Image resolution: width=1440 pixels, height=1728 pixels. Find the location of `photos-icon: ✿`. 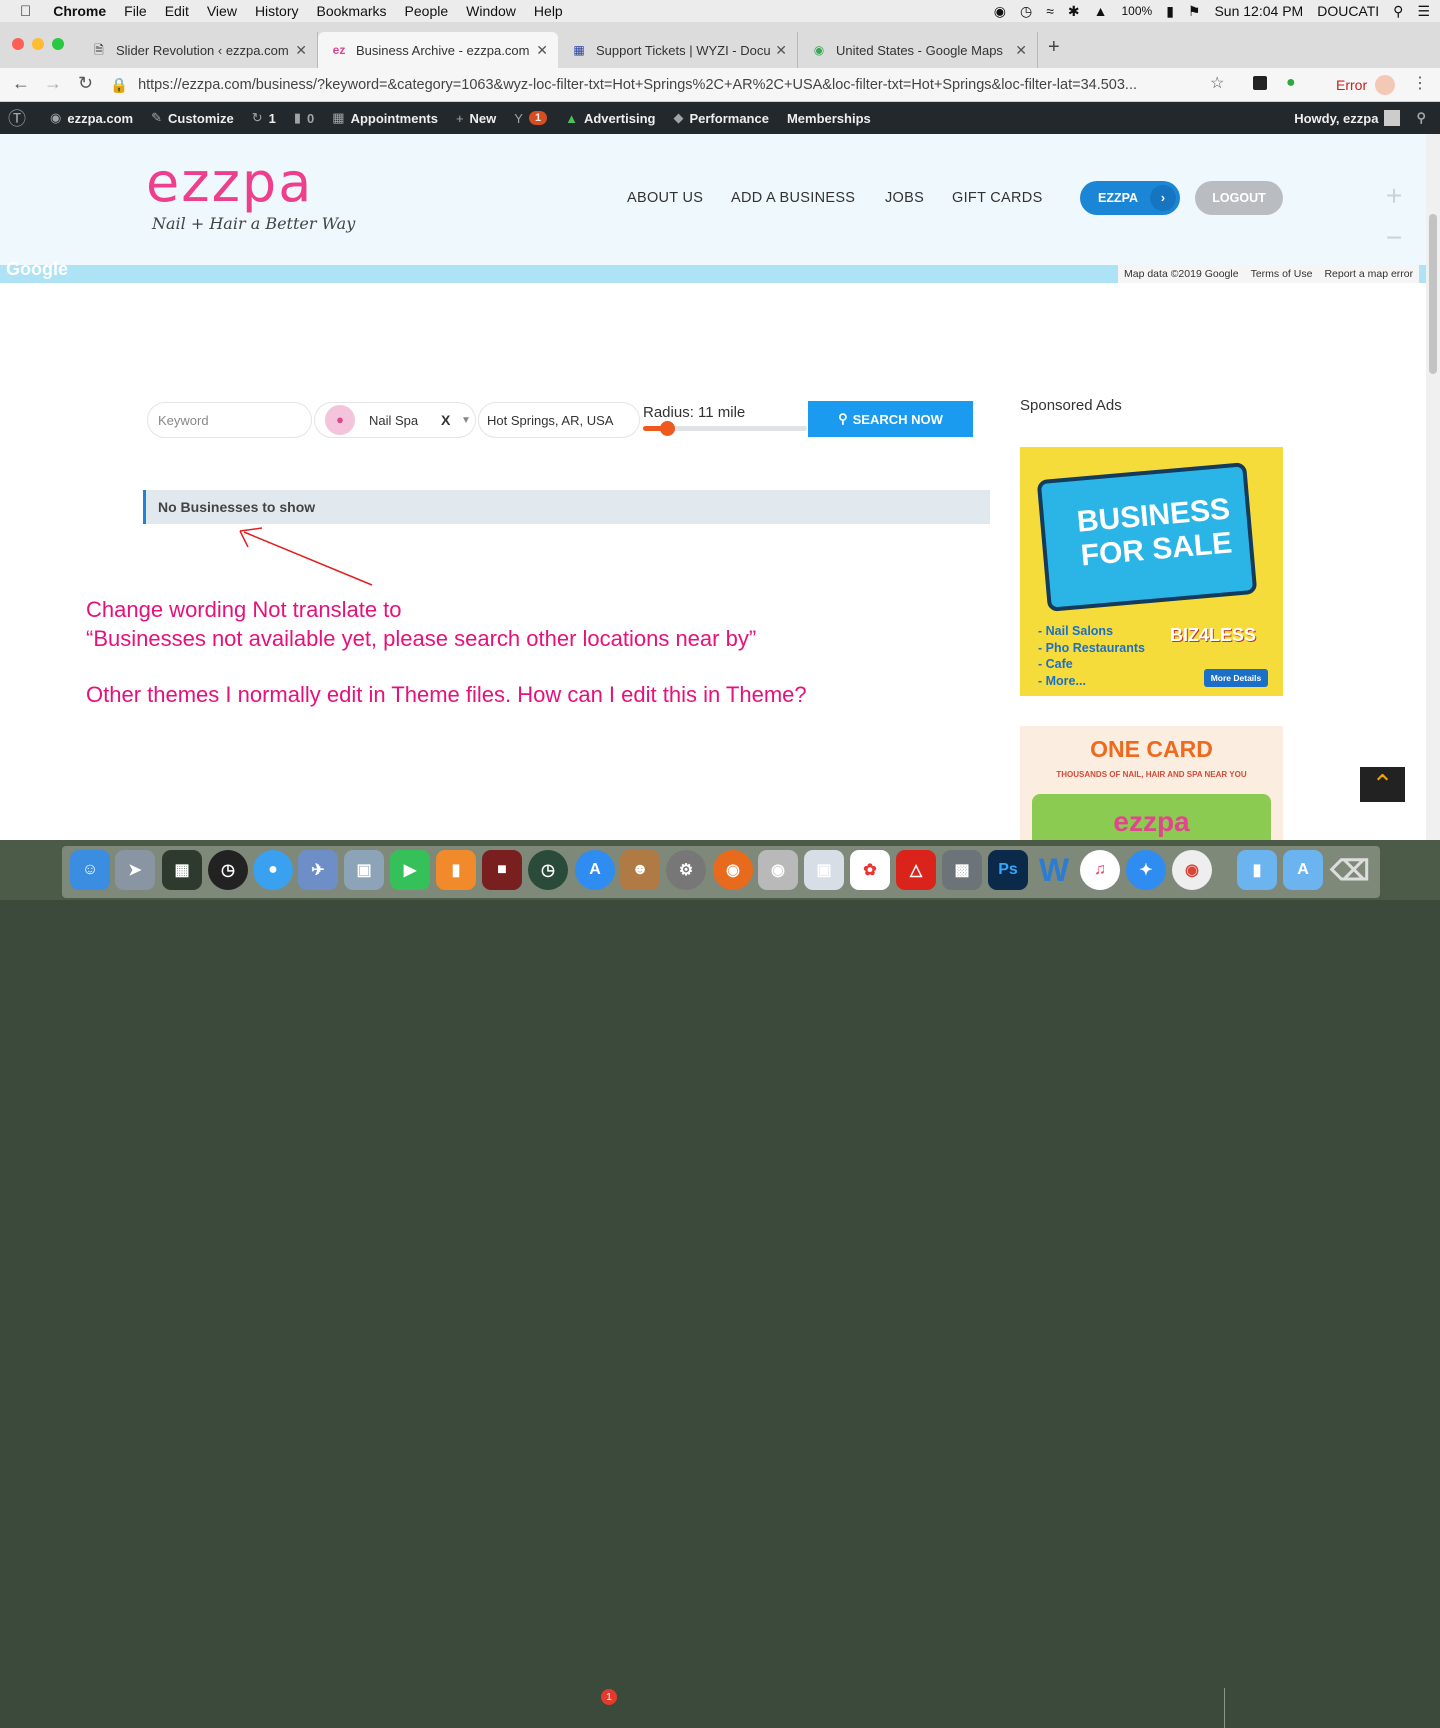

photos-icon: ✿ is located at coordinates (870, 870).